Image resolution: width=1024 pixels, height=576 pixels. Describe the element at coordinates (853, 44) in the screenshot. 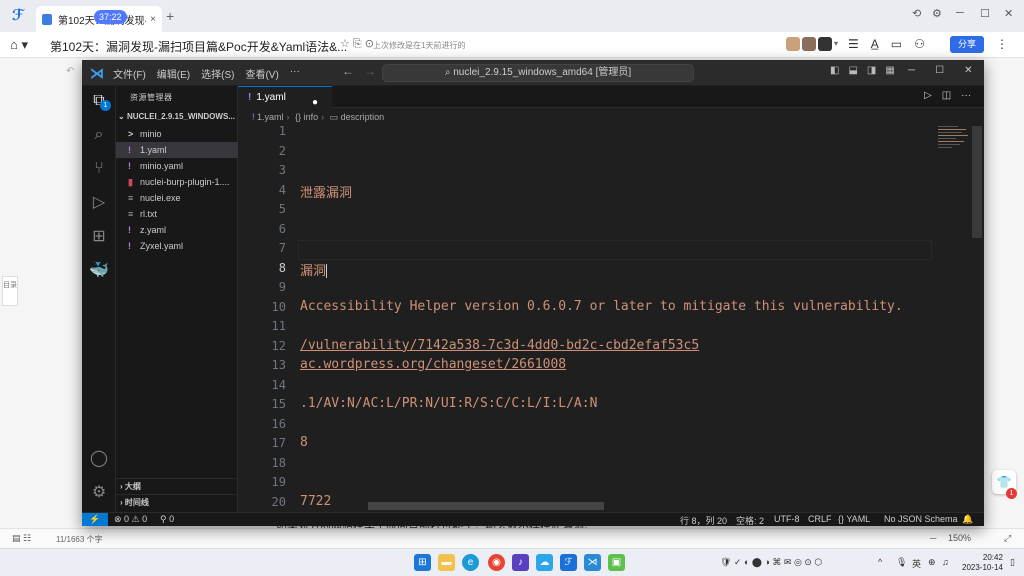

I see `menu-icon: ☰` at that location.